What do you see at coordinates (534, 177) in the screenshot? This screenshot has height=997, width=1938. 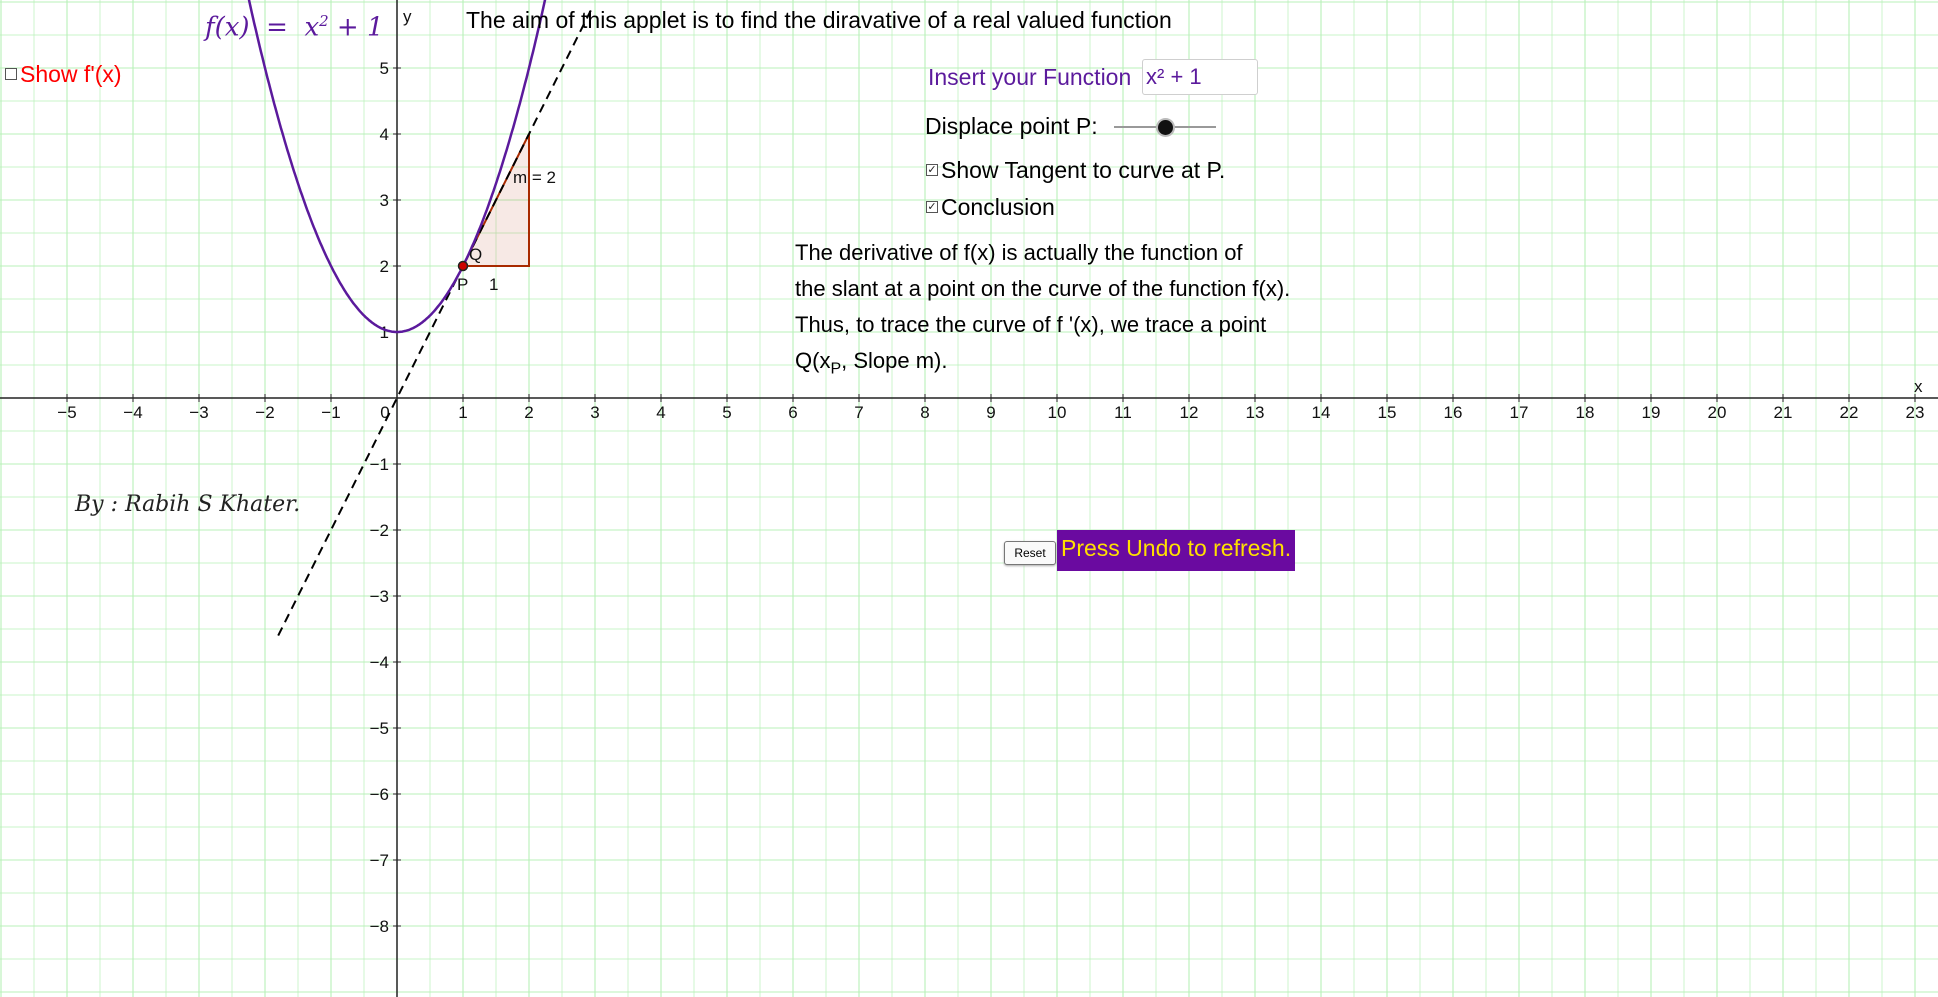 I see `slope-label: m = 2` at bounding box center [534, 177].